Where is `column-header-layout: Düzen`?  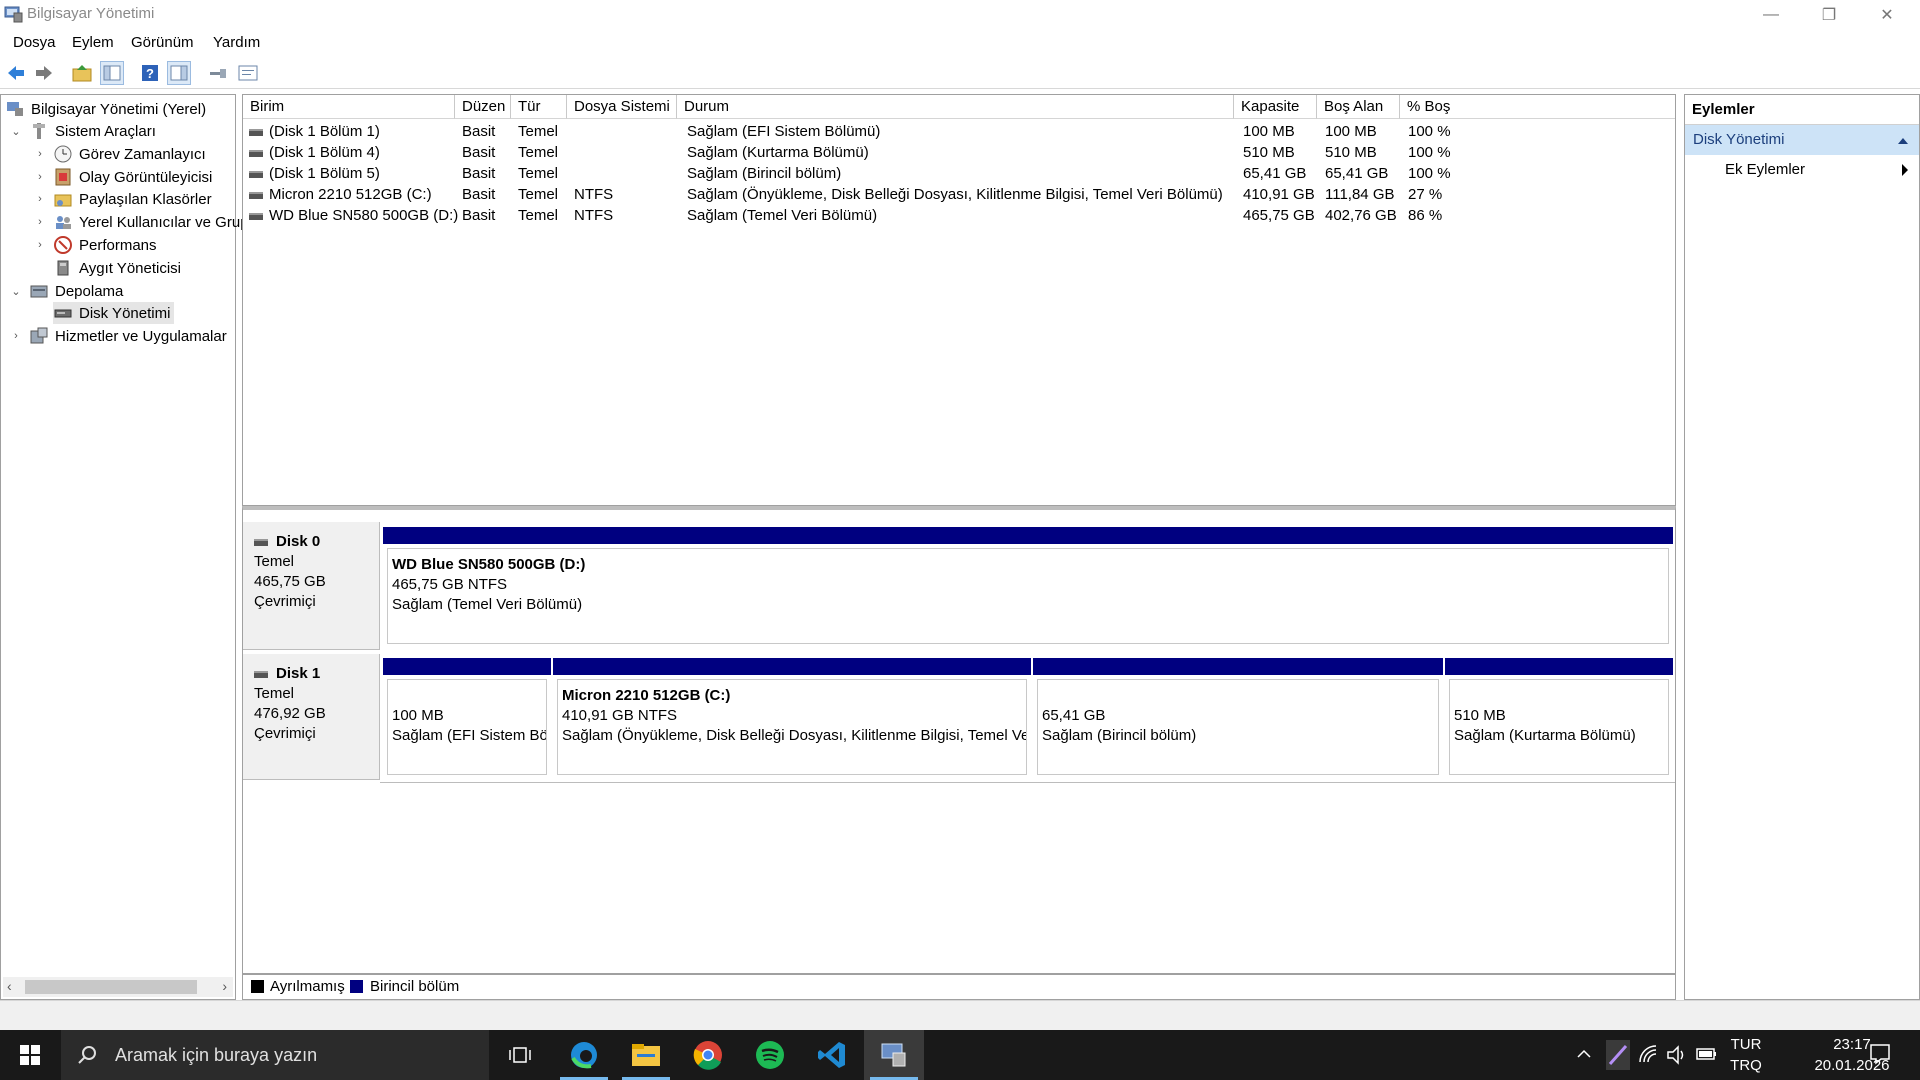
column-header-layout: Düzen is located at coordinates (483, 107).